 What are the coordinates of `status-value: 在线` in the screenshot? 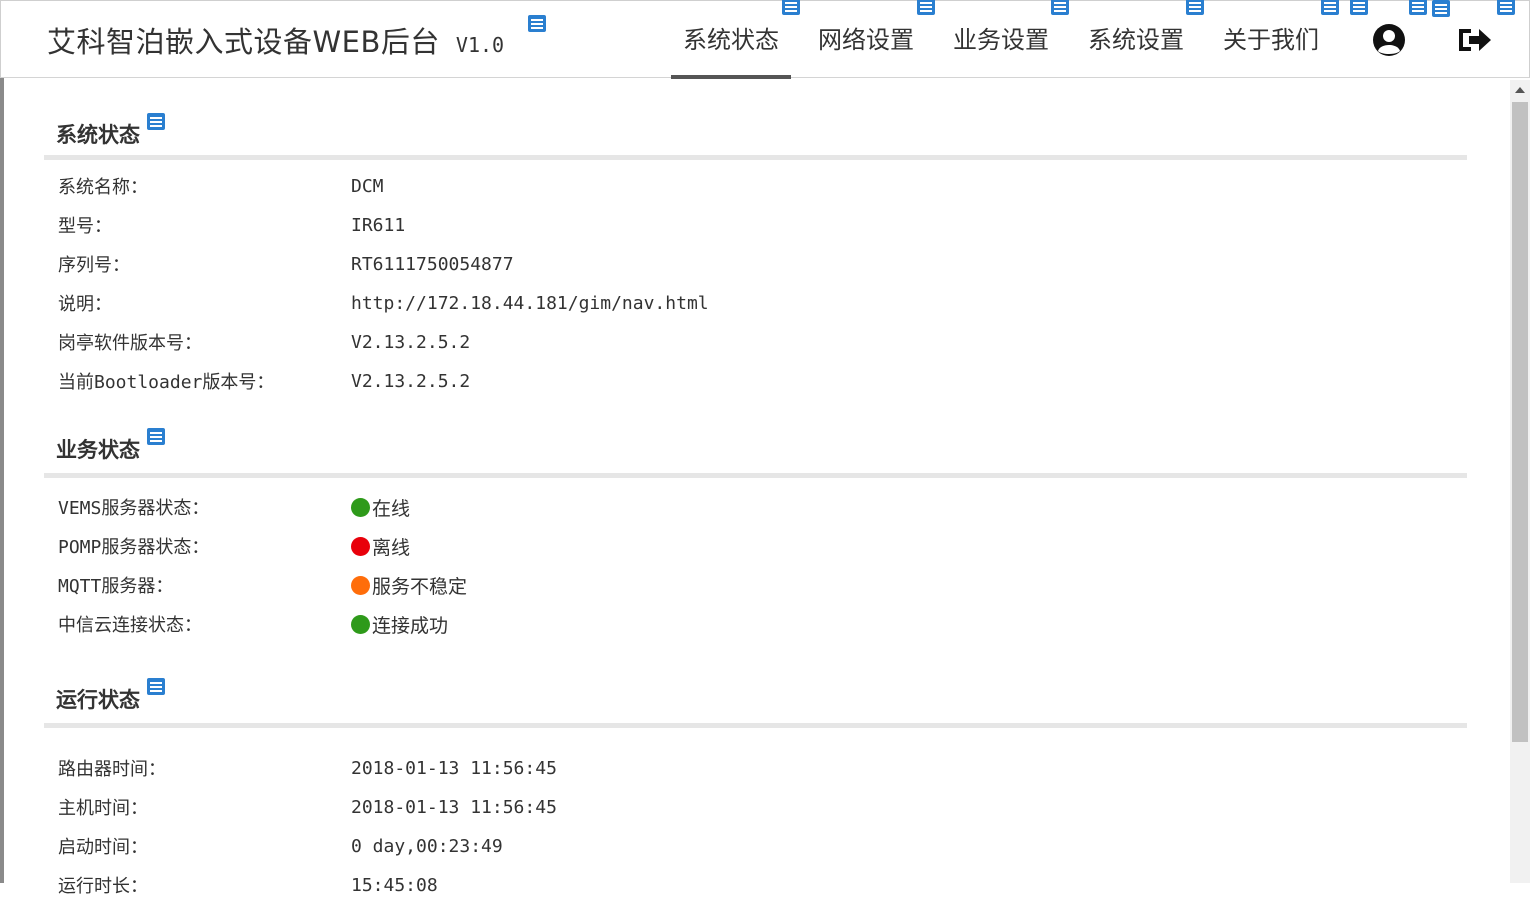 It's located at (380, 507).